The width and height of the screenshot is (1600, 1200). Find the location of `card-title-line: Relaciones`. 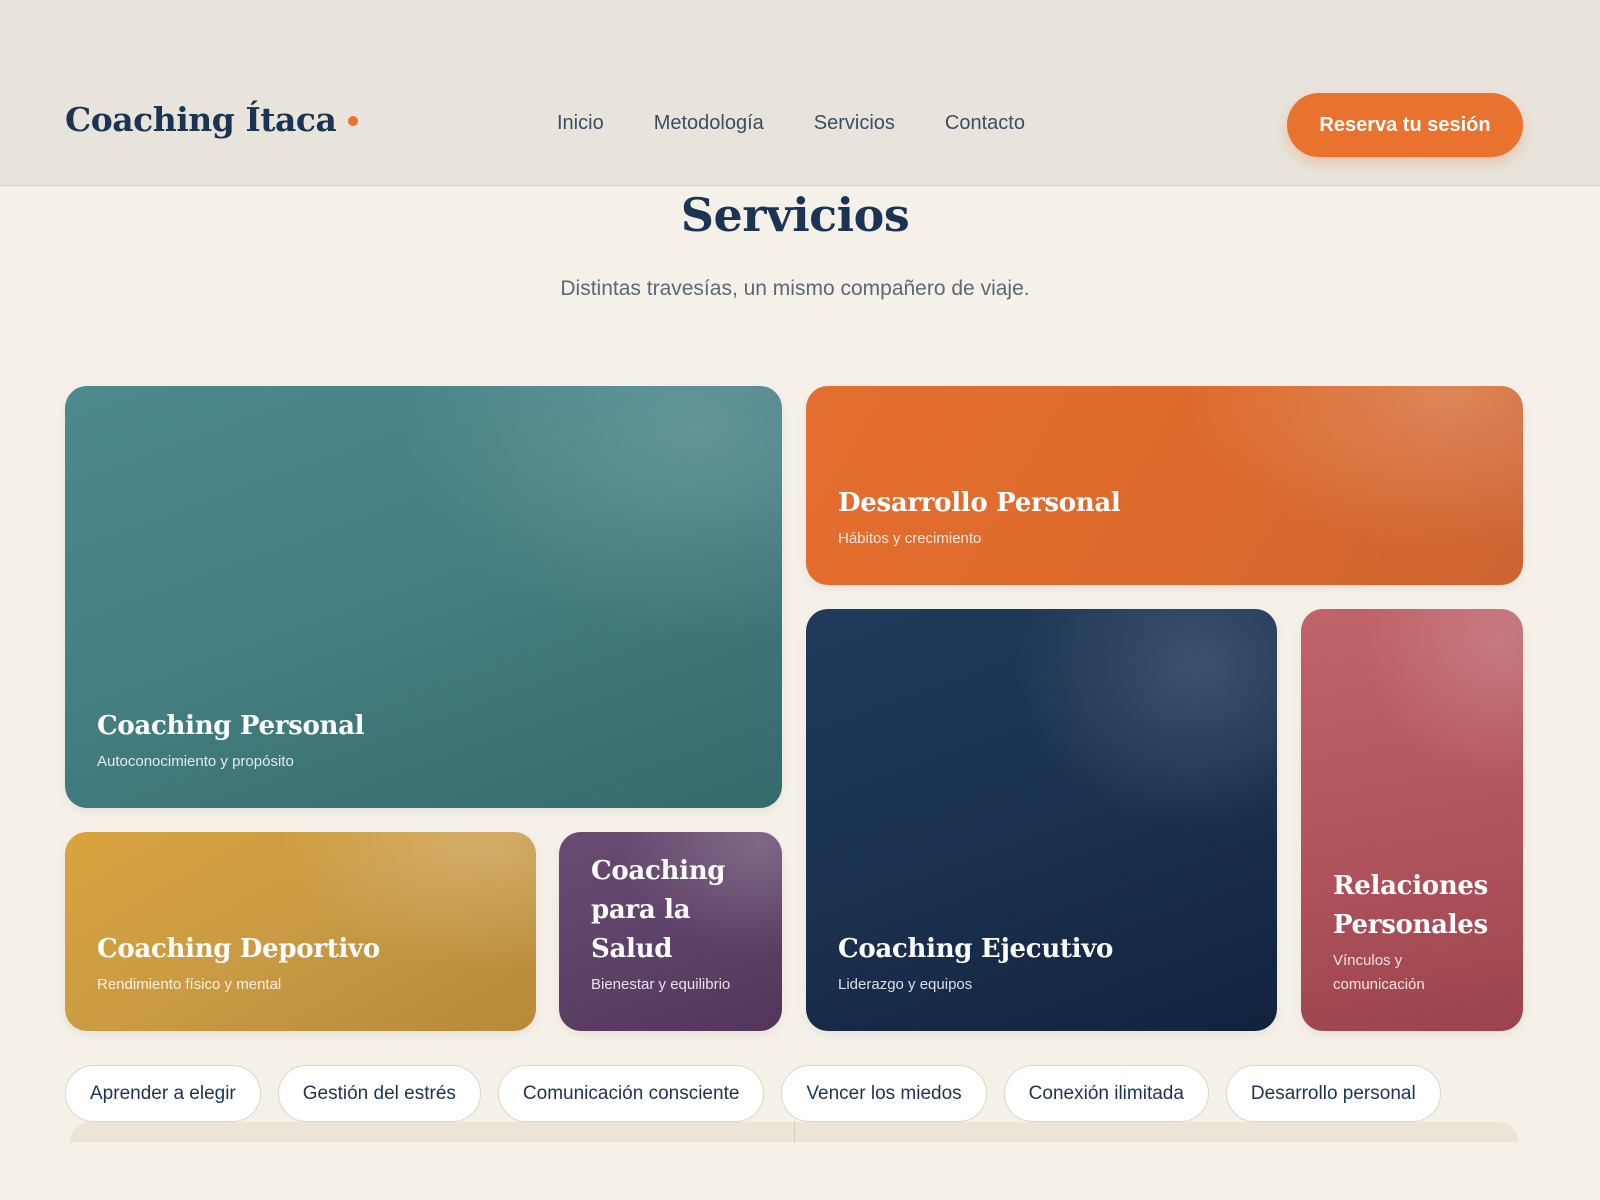

card-title-line: Relaciones is located at coordinates (1411, 886).